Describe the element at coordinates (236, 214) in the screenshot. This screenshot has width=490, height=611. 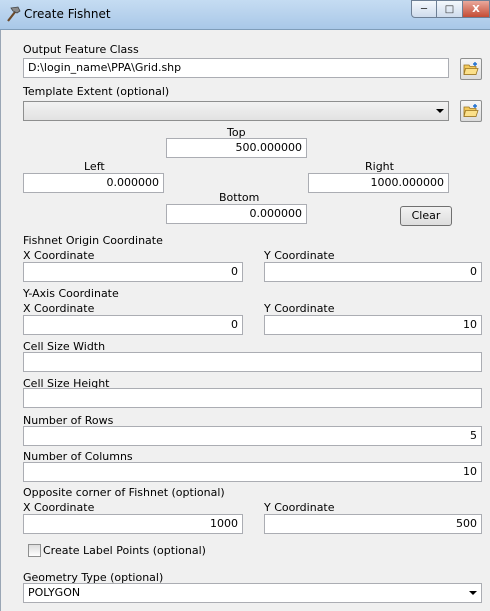
I see `extent-bottom-input: 0.000000` at that location.